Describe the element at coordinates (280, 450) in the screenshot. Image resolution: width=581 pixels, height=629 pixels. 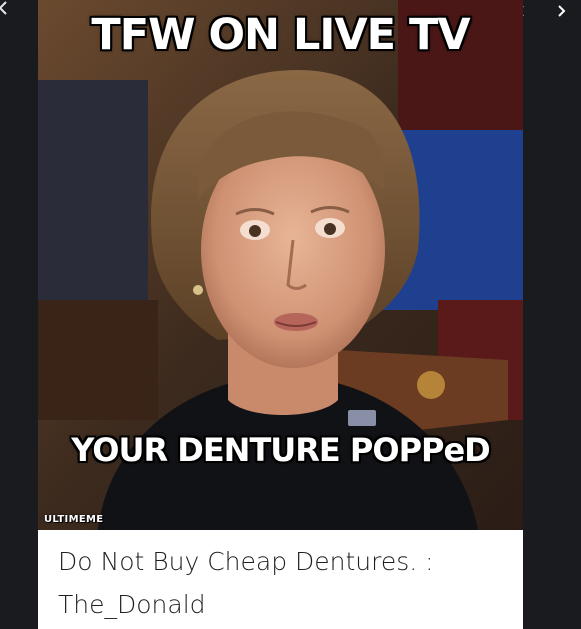
I see `meme-bottom-text: YOUR DENTURE POPPeD` at that location.